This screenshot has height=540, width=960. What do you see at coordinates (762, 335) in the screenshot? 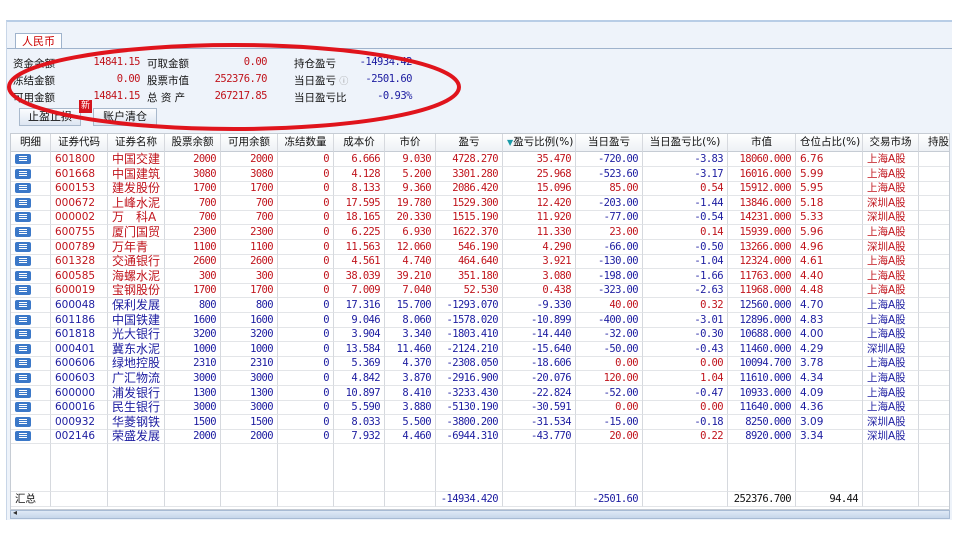
I see `cell-market-value: 10688.000` at bounding box center [762, 335].